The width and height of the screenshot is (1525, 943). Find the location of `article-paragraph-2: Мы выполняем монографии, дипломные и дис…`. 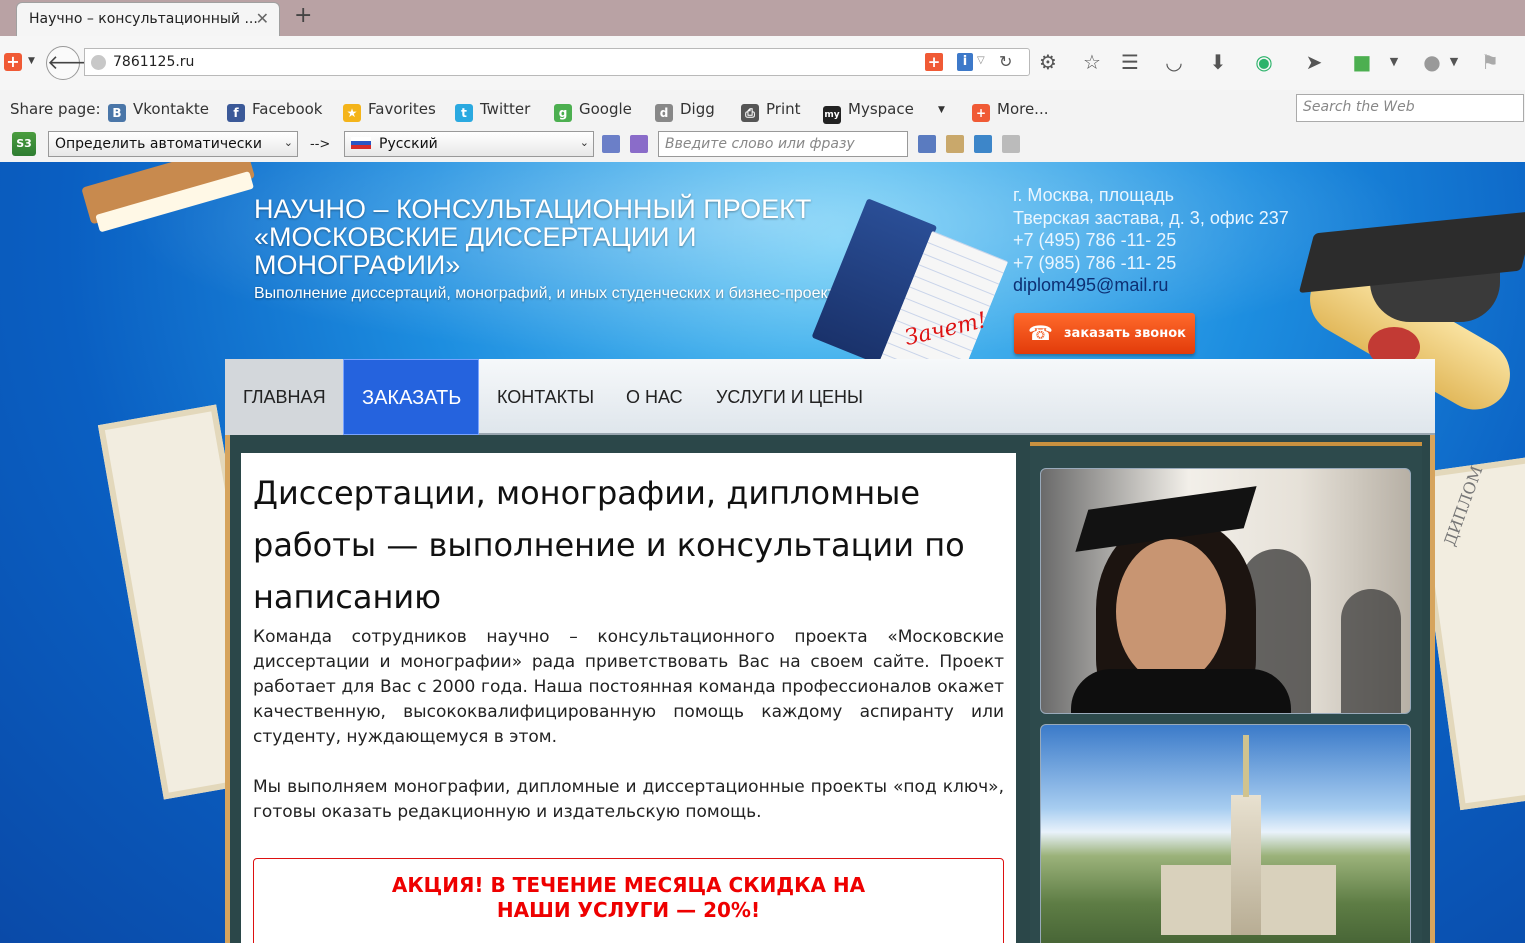

article-paragraph-2: Мы выполняем монографии, дипломные и дис… is located at coordinates (628, 799).